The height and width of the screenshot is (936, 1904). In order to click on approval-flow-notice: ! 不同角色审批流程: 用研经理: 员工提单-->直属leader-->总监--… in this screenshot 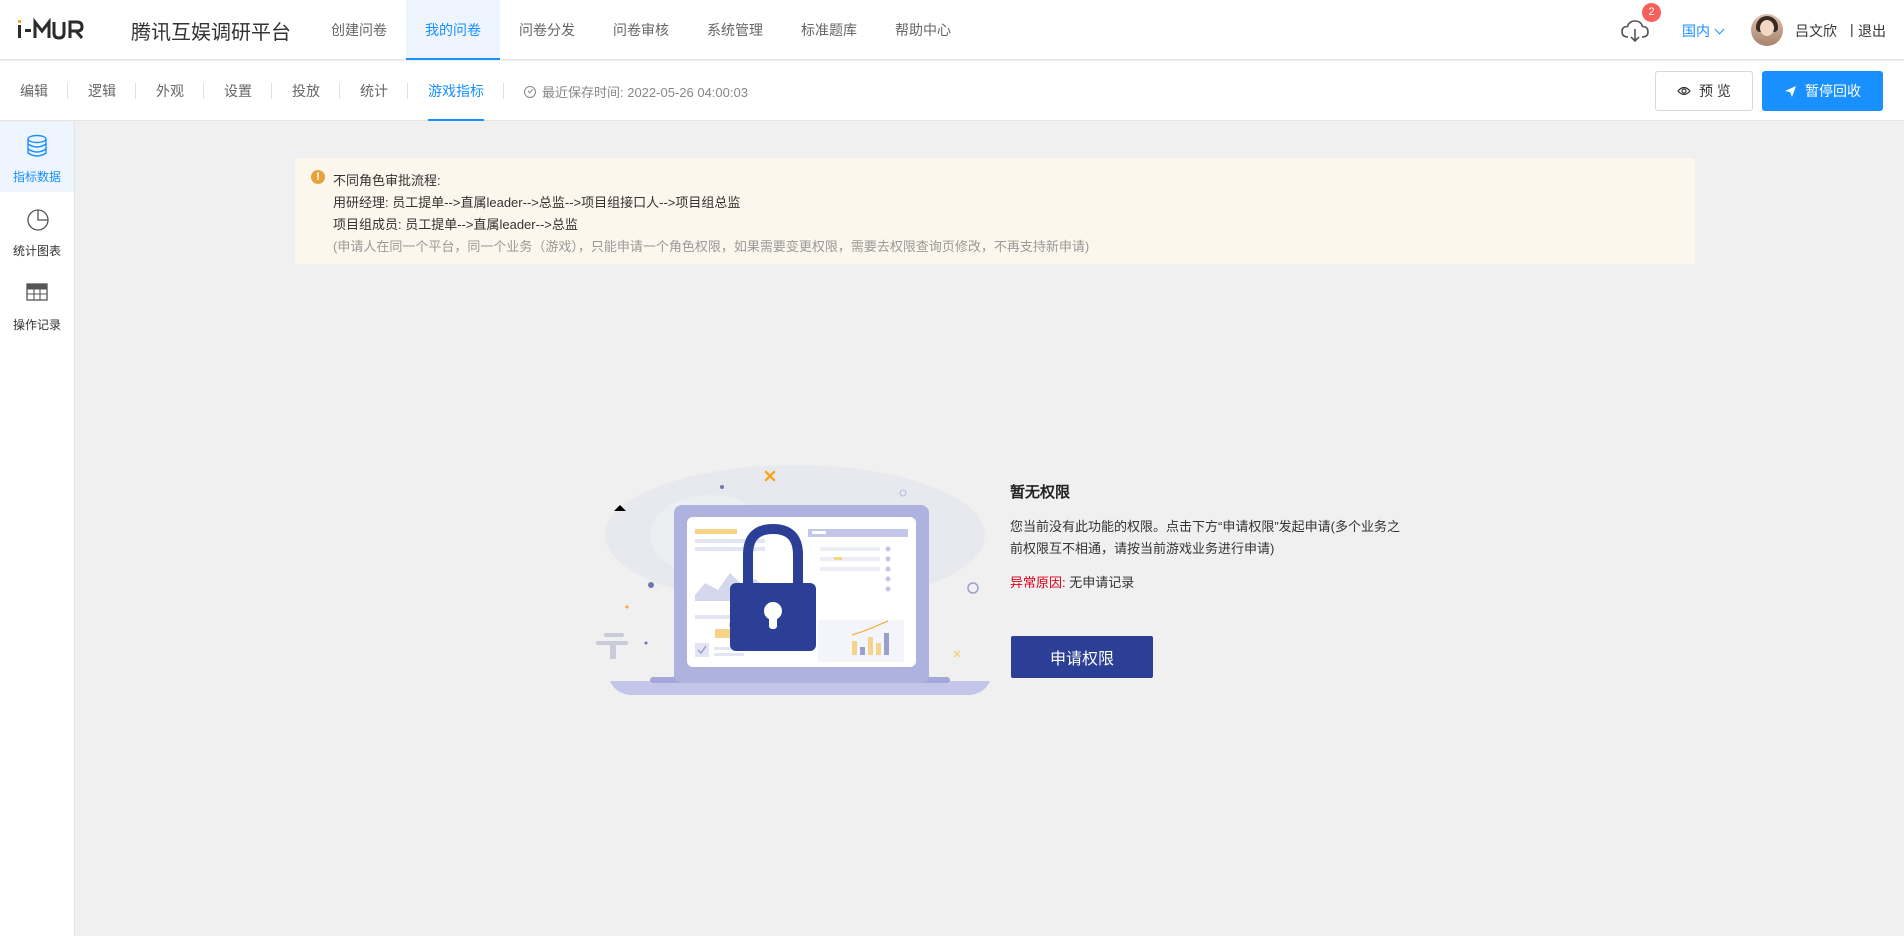, I will do `click(995, 211)`.